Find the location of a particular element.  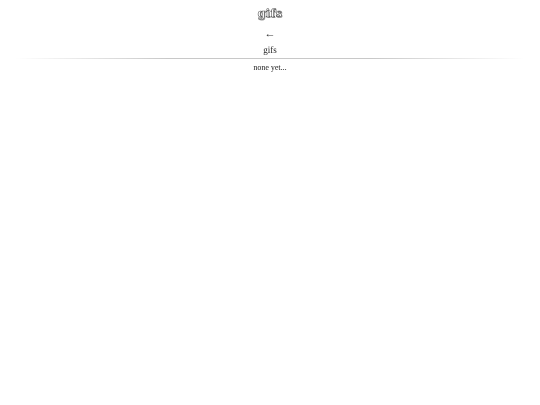

divider is located at coordinates (270, 58).